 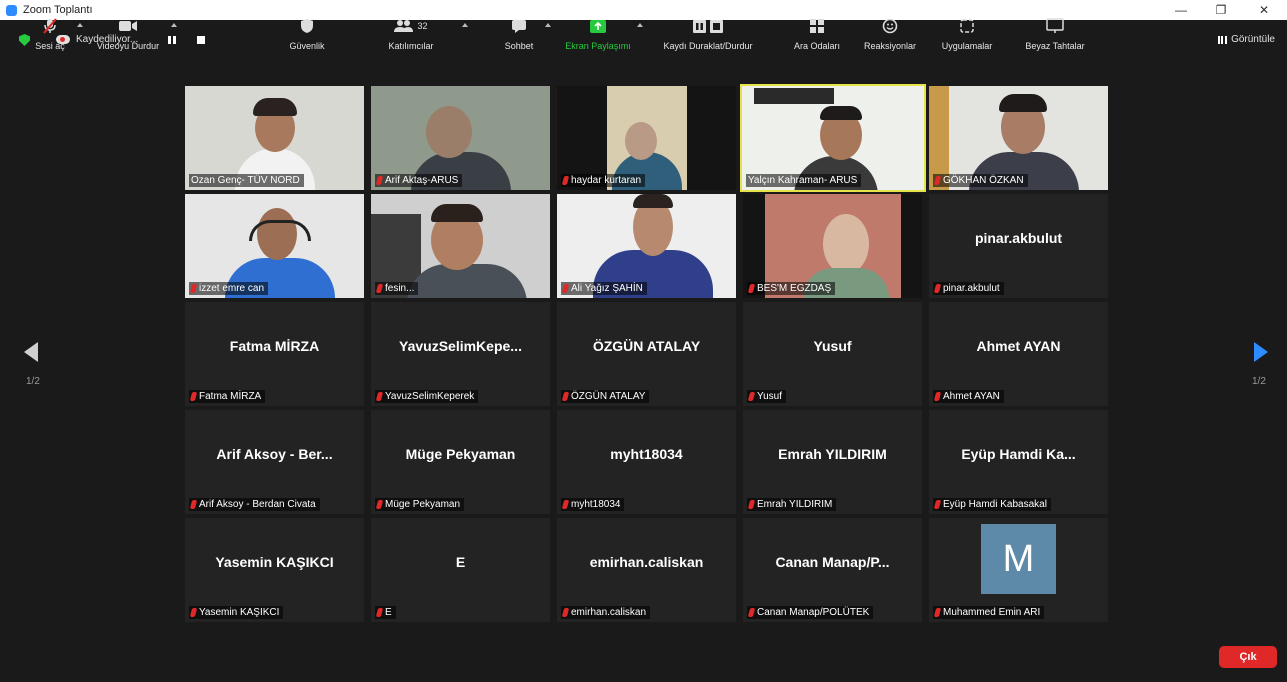 What do you see at coordinates (33, 381) in the screenshot?
I see `page-indicator-left: 1/2` at bounding box center [33, 381].